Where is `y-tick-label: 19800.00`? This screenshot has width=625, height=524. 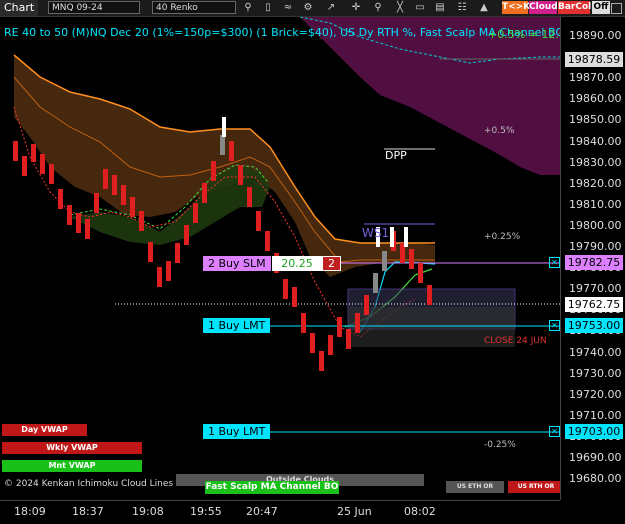
y-tick-label: 19800.00 is located at coordinates (595, 225).